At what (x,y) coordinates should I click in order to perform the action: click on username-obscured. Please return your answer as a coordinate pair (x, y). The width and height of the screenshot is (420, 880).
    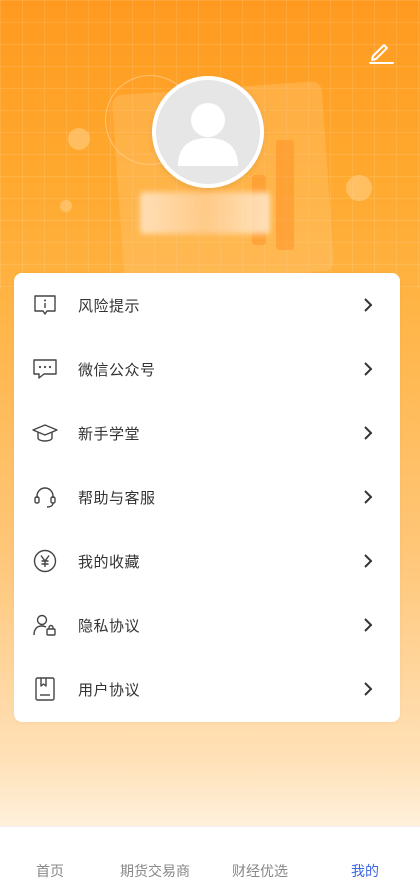
    Looking at the image, I should click on (205, 213).